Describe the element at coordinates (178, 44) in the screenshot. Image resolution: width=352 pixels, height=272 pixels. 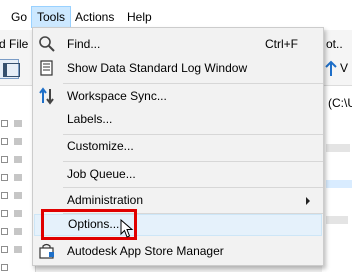
I see `menu-item-find: Find... Ctrl+F` at that location.